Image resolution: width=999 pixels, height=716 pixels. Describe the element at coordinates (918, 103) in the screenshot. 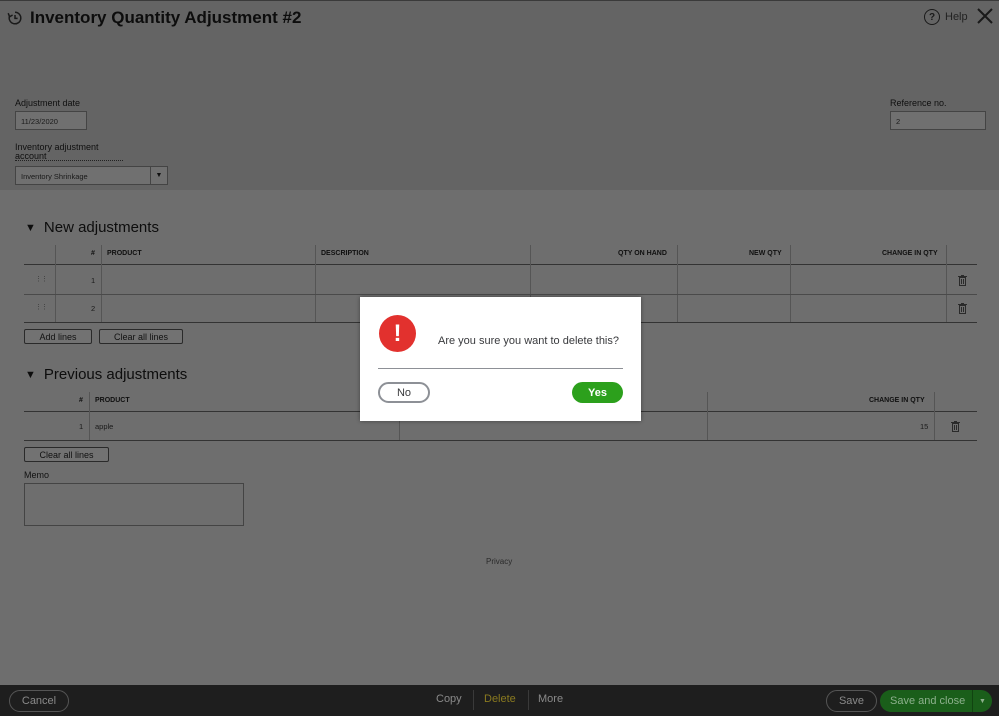

I see `reference-label: Reference no.` at that location.